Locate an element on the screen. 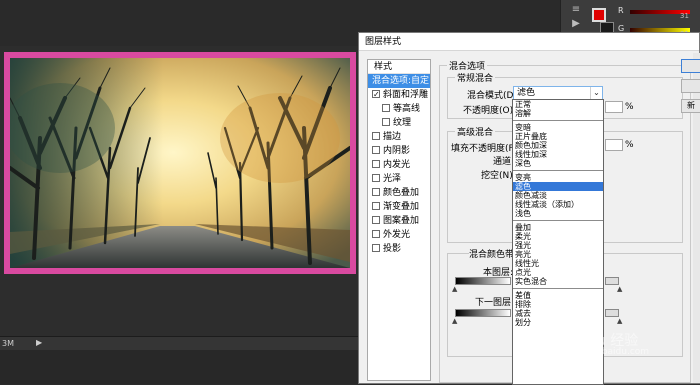  channel-r-value: 31 is located at coordinates (684, 16).